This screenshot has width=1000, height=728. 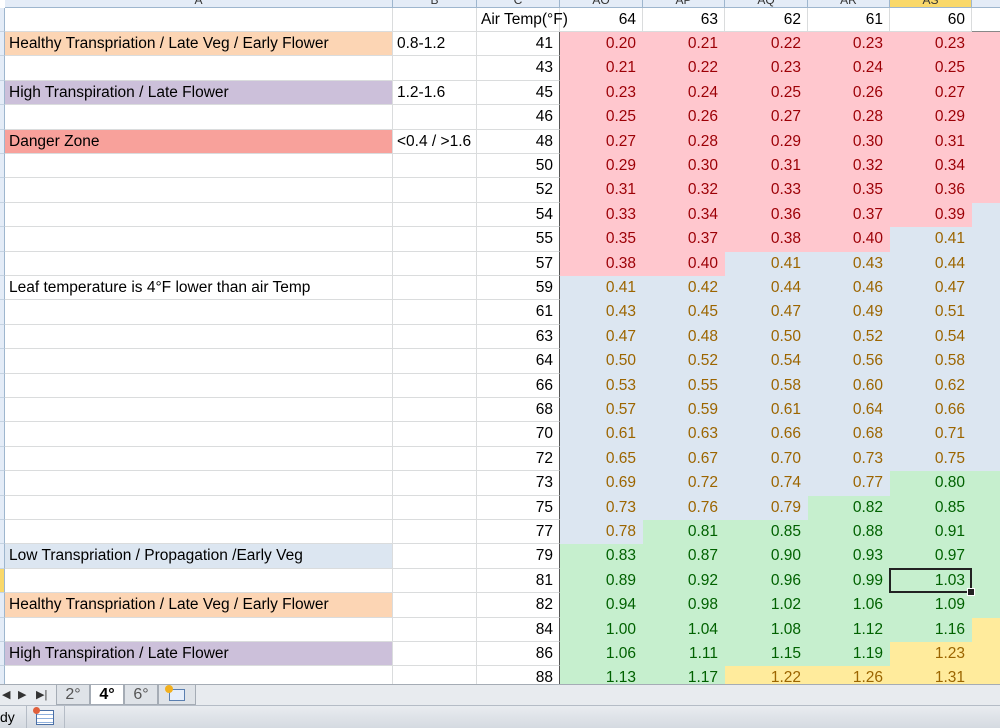 What do you see at coordinates (518, 675) in the screenshot?
I see `leaf-temp-cell: 88` at bounding box center [518, 675].